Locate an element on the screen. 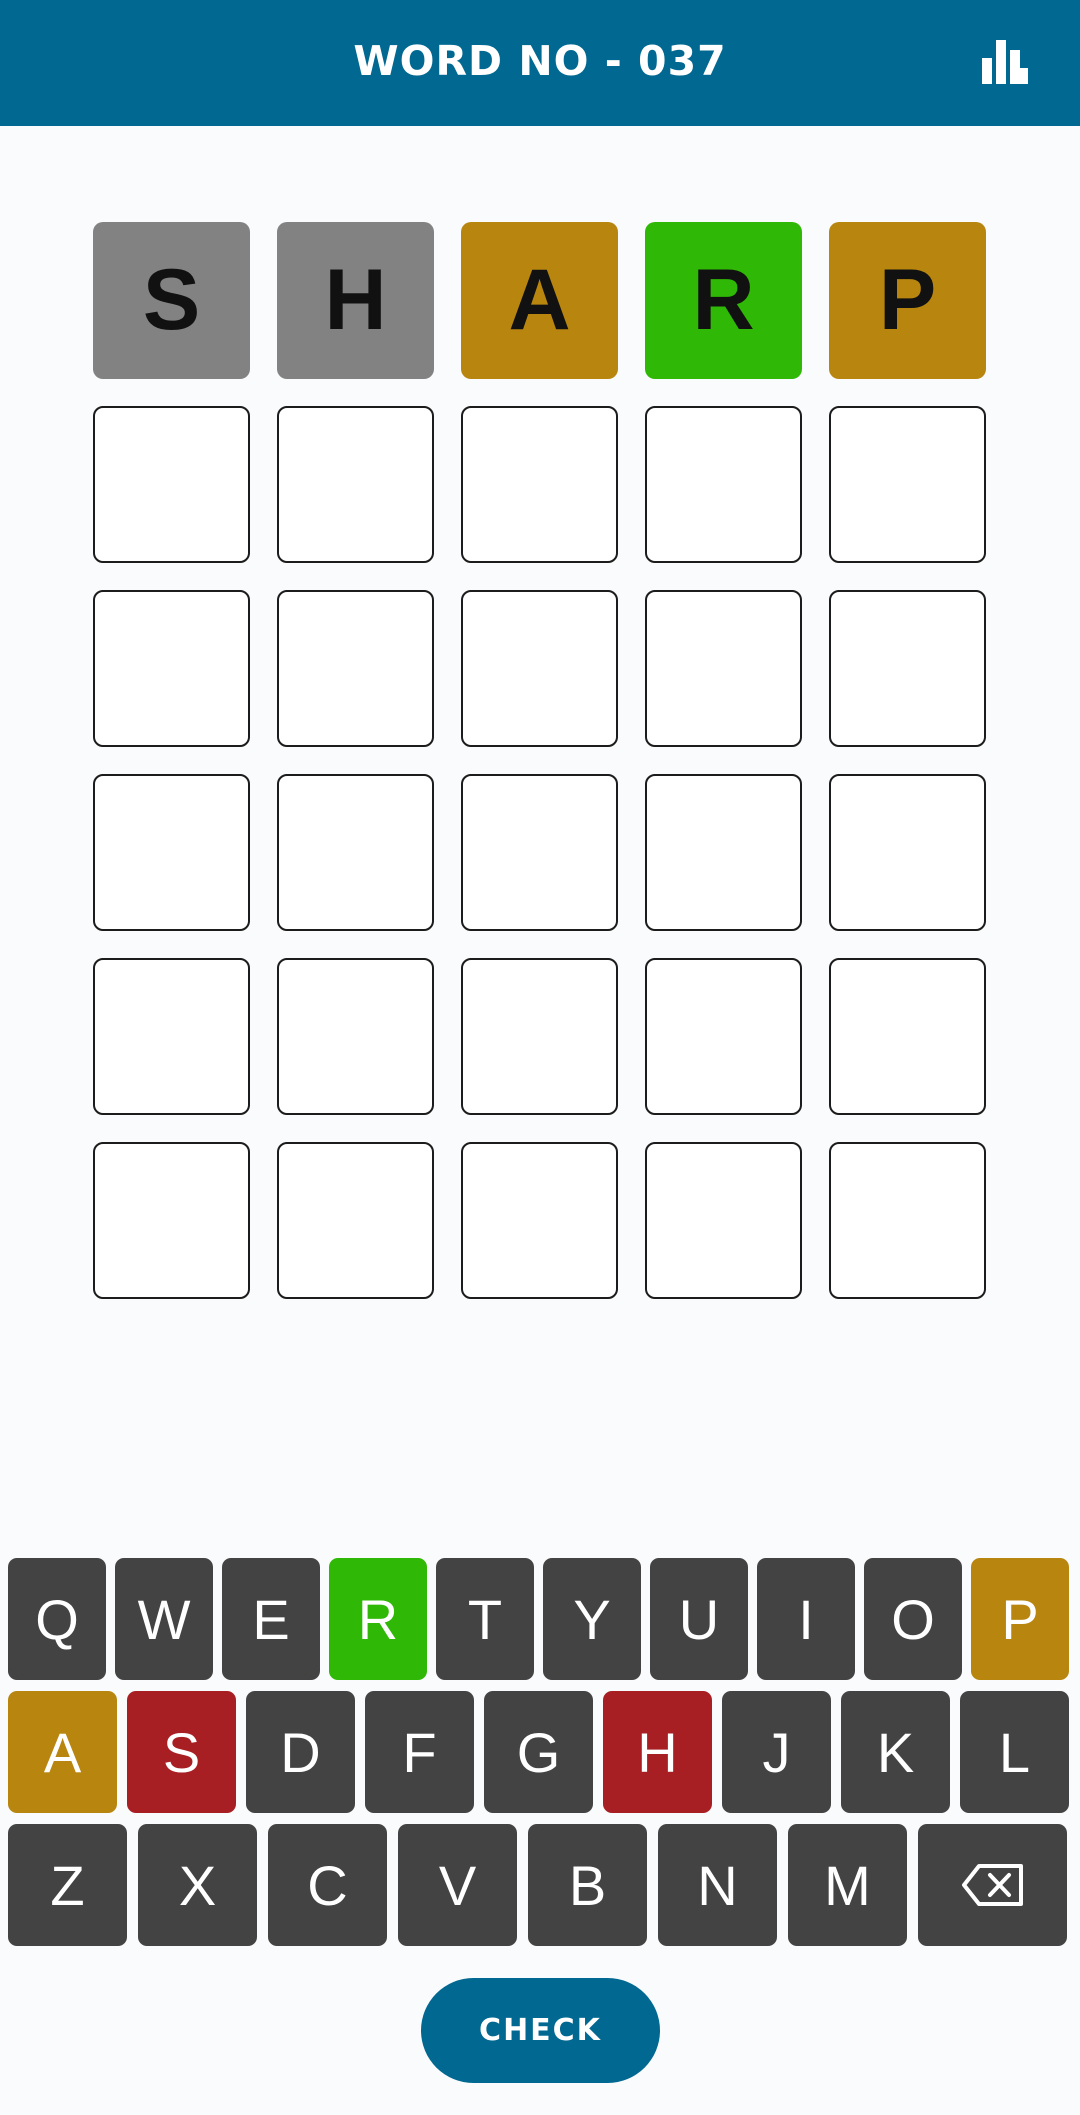 Image resolution: width=1080 pixels, height=2115 pixels. key-t: T is located at coordinates (485, 1619).